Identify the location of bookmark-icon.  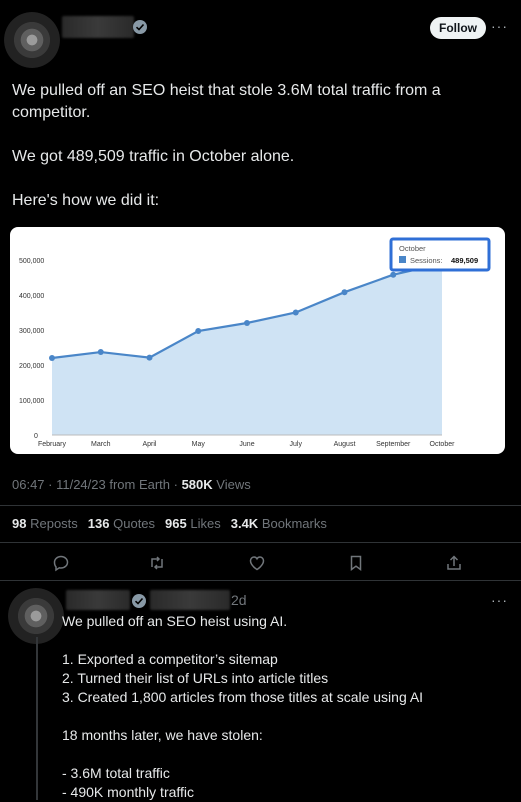
(356, 563).